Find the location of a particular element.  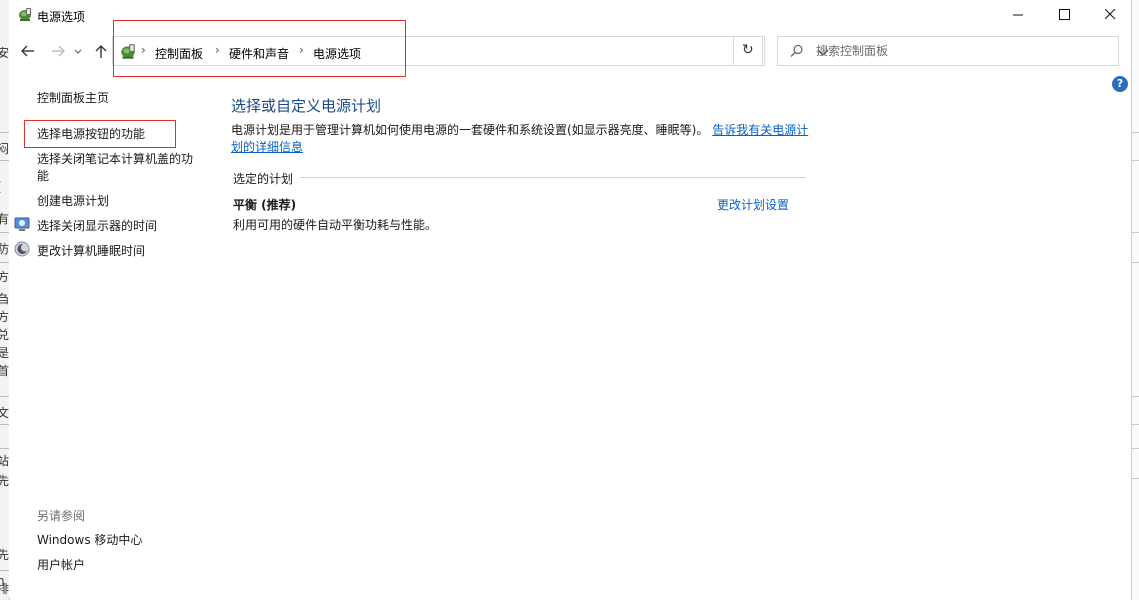

maximize-icon is located at coordinates (1064, 14).